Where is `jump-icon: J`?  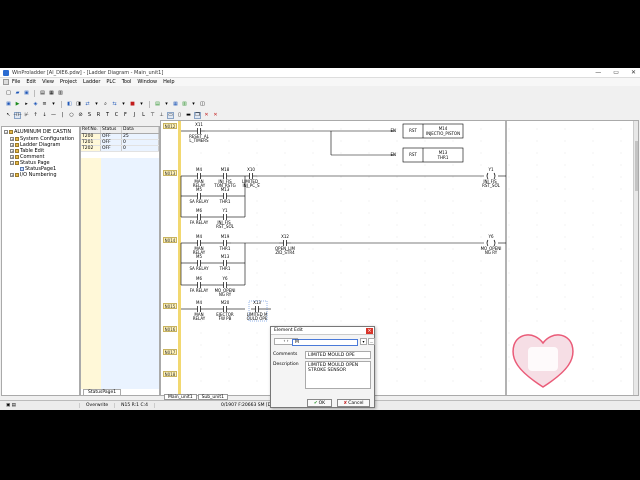 jump-icon: J is located at coordinates (134, 115).